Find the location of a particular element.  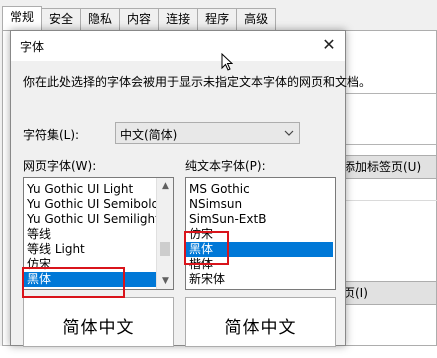

dialog-titlebar: 字体 ✕ is located at coordinates (178, 46).